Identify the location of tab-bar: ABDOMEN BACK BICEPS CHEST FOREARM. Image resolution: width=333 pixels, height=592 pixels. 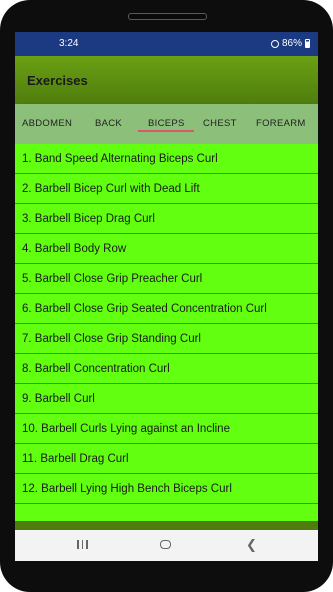
(166, 124).